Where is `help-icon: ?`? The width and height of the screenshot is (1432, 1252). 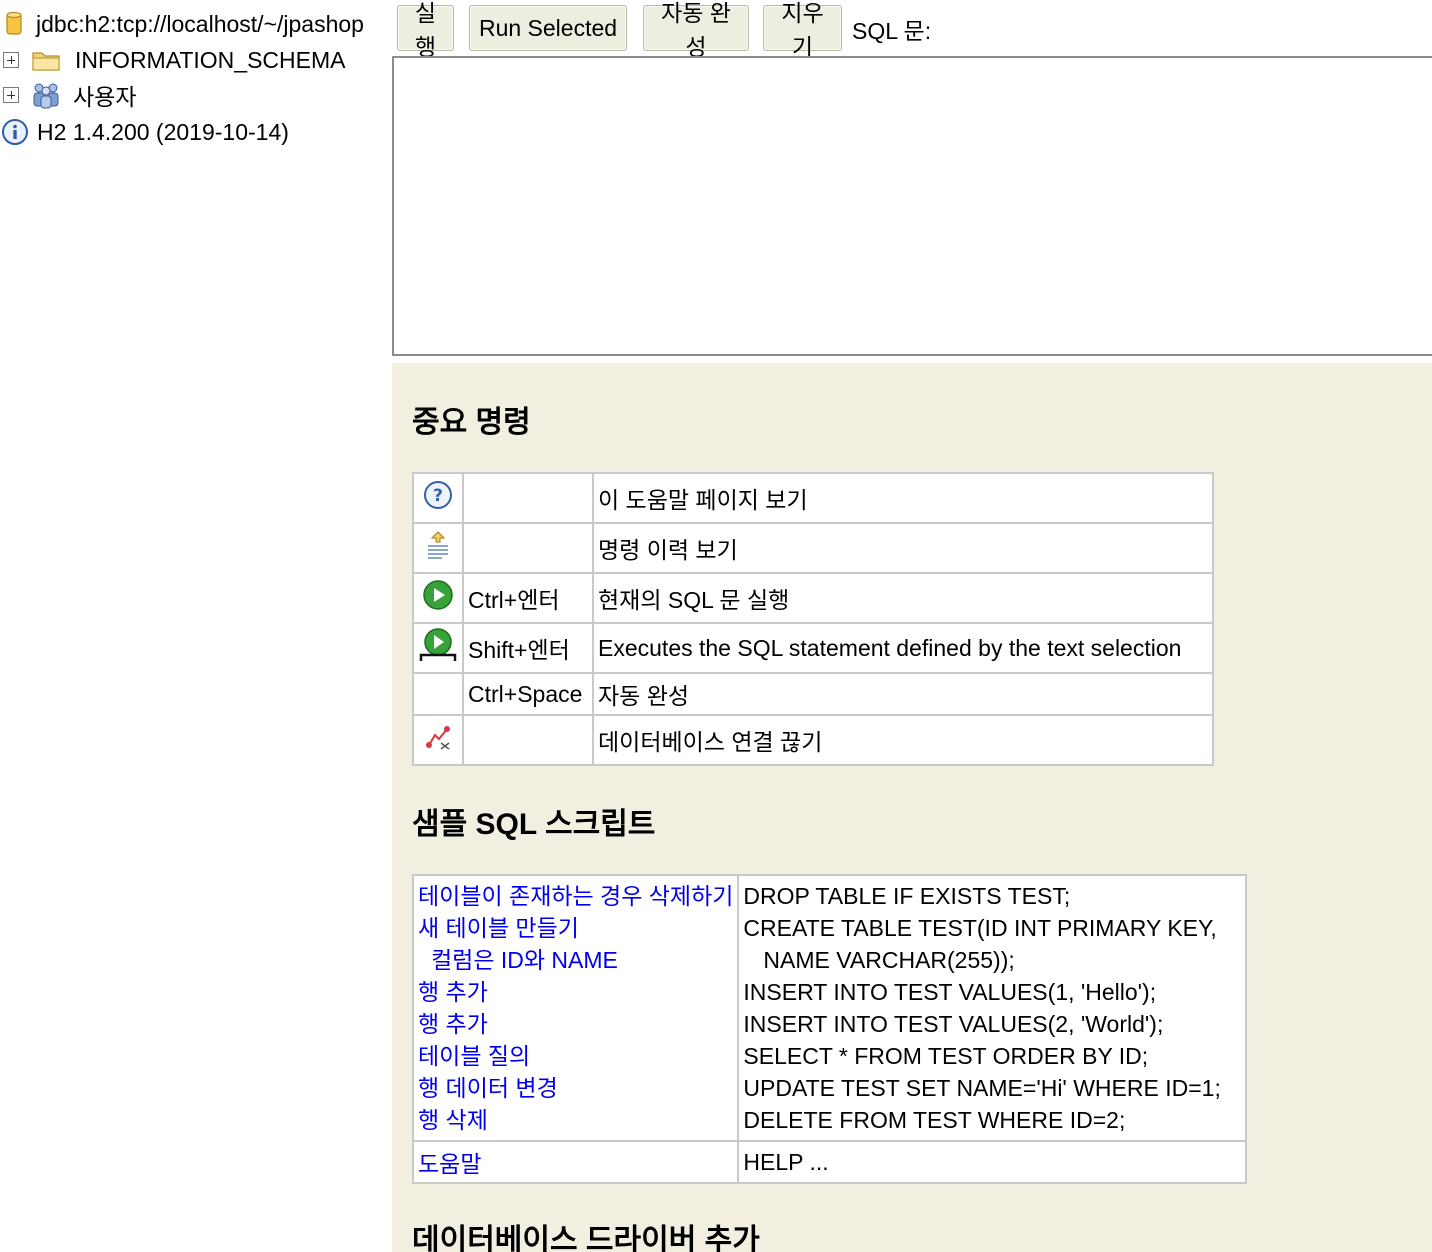 help-icon: ? is located at coordinates (438, 495).